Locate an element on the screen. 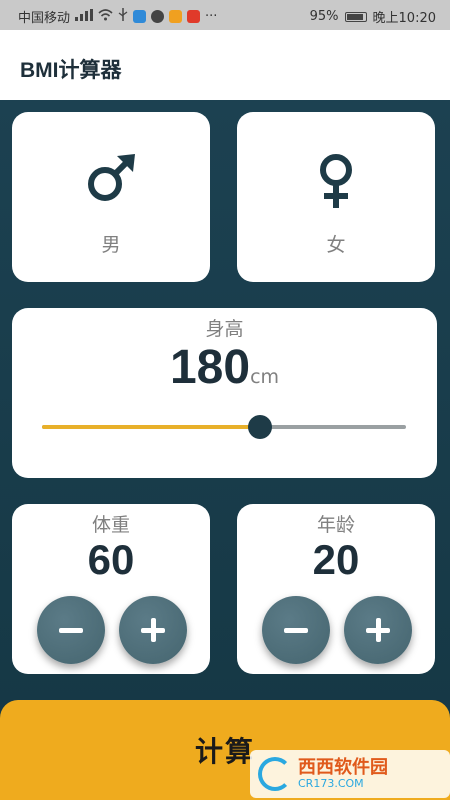 Image resolution: width=450 pixels, height=800 pixels. calculate-label: 计算 is located at coordinates (224, 751).